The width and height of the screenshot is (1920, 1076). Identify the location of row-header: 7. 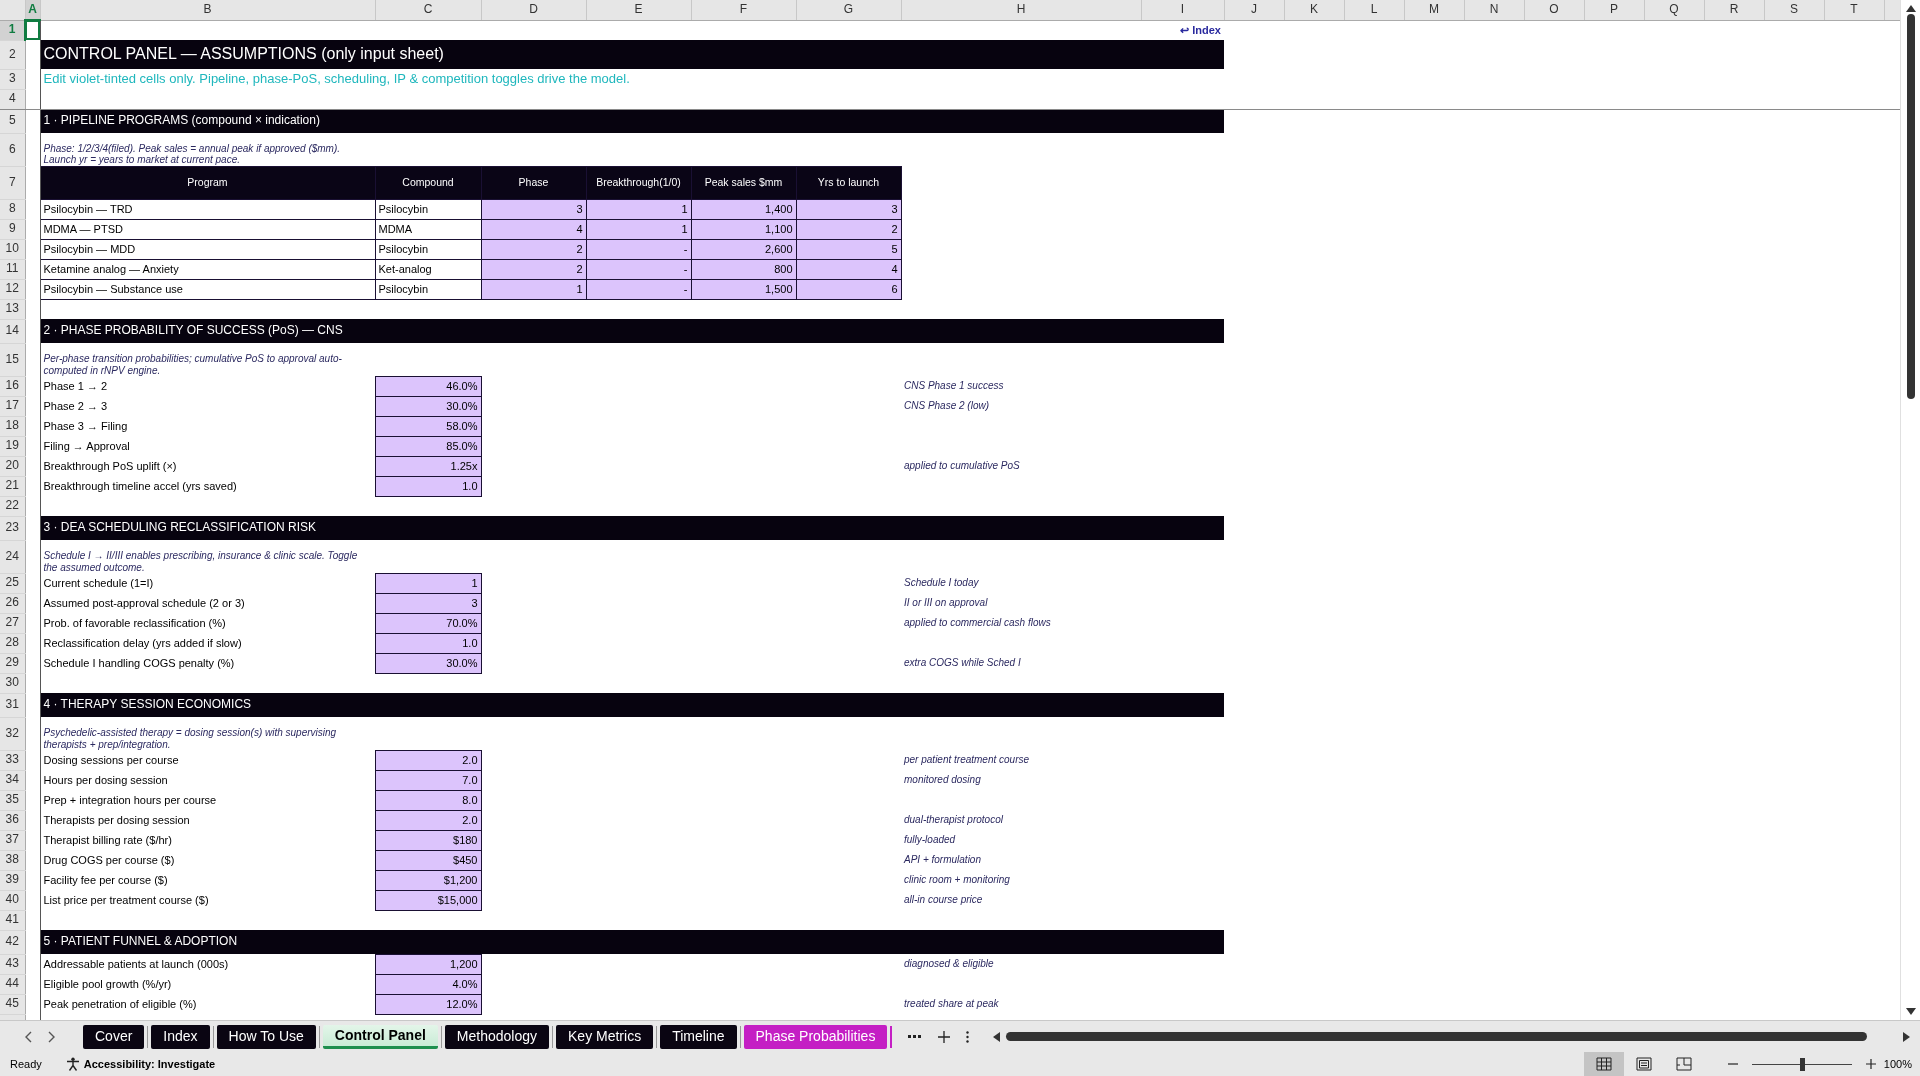
(12, 182).